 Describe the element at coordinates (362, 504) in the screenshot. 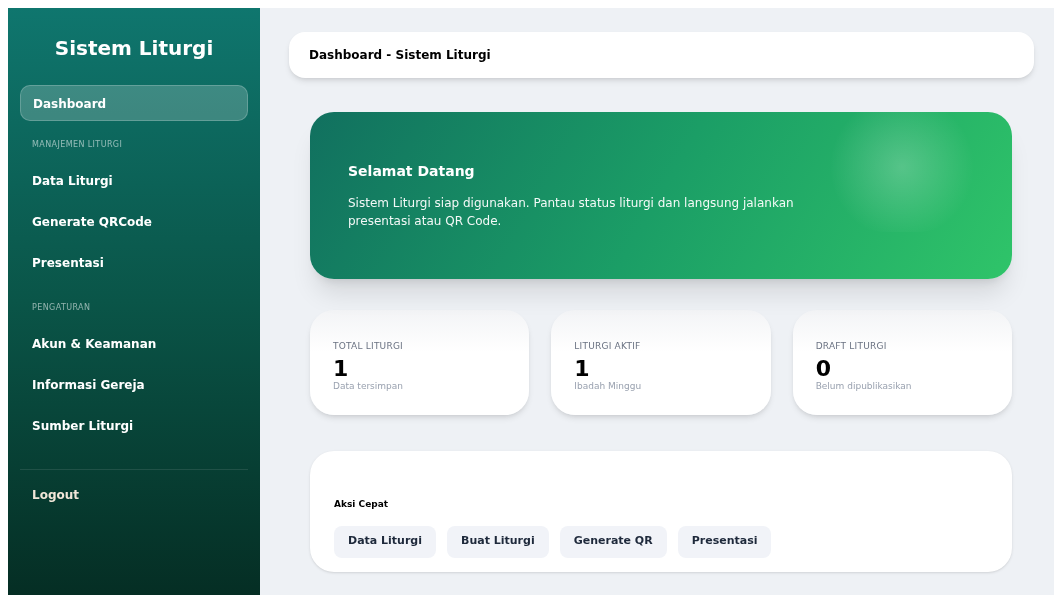

I see `section-title: Aksi Cepat` at that location.